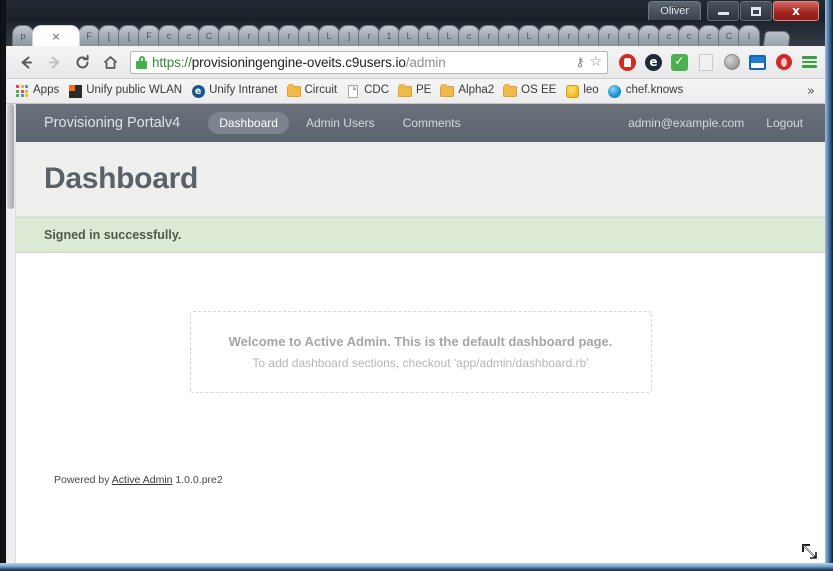 The image size is (833, 571). I want to click on ghostery-icon: e, so click(653, 62).